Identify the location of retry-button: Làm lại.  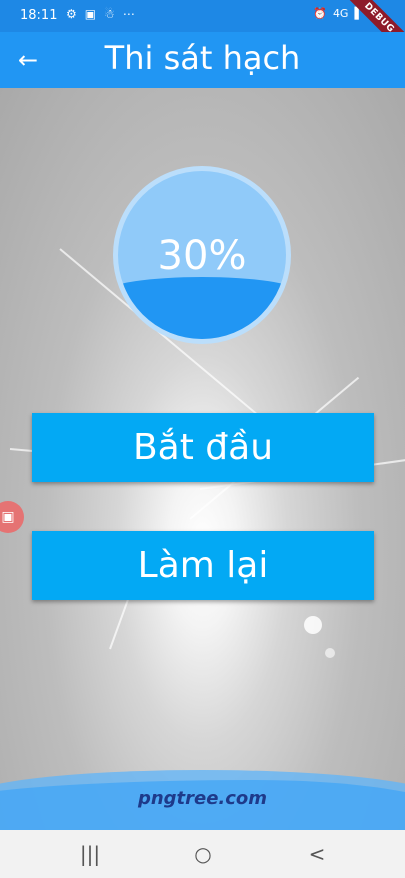
(203, 565).